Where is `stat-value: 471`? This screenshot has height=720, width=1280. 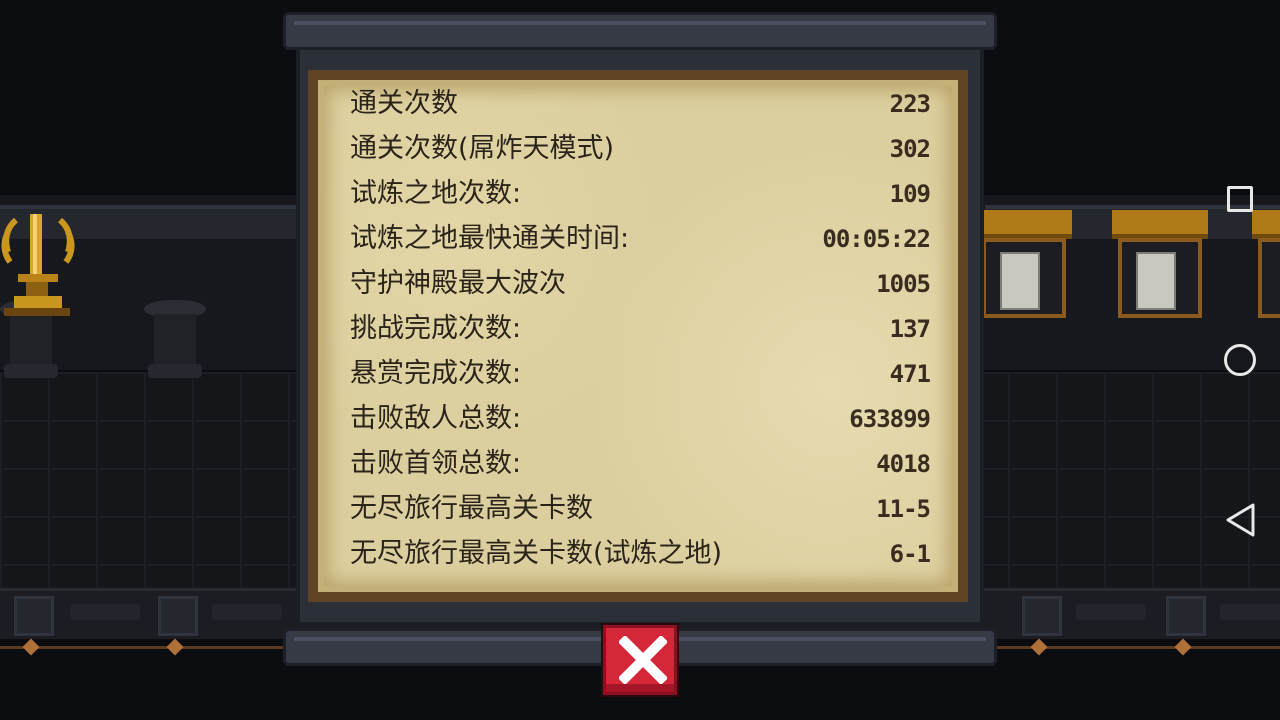
stat-value: 471 is located at coordinates (910, 374).